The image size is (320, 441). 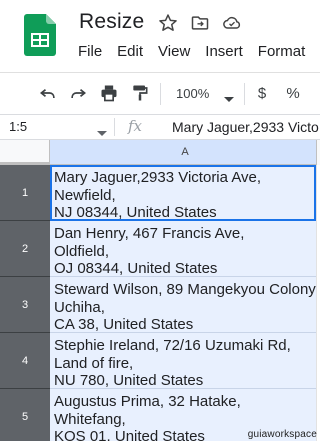 What do you see at coordinates (318, 152) in the screenshot?
I see `column-header-b` at bounding box center [318, 152].